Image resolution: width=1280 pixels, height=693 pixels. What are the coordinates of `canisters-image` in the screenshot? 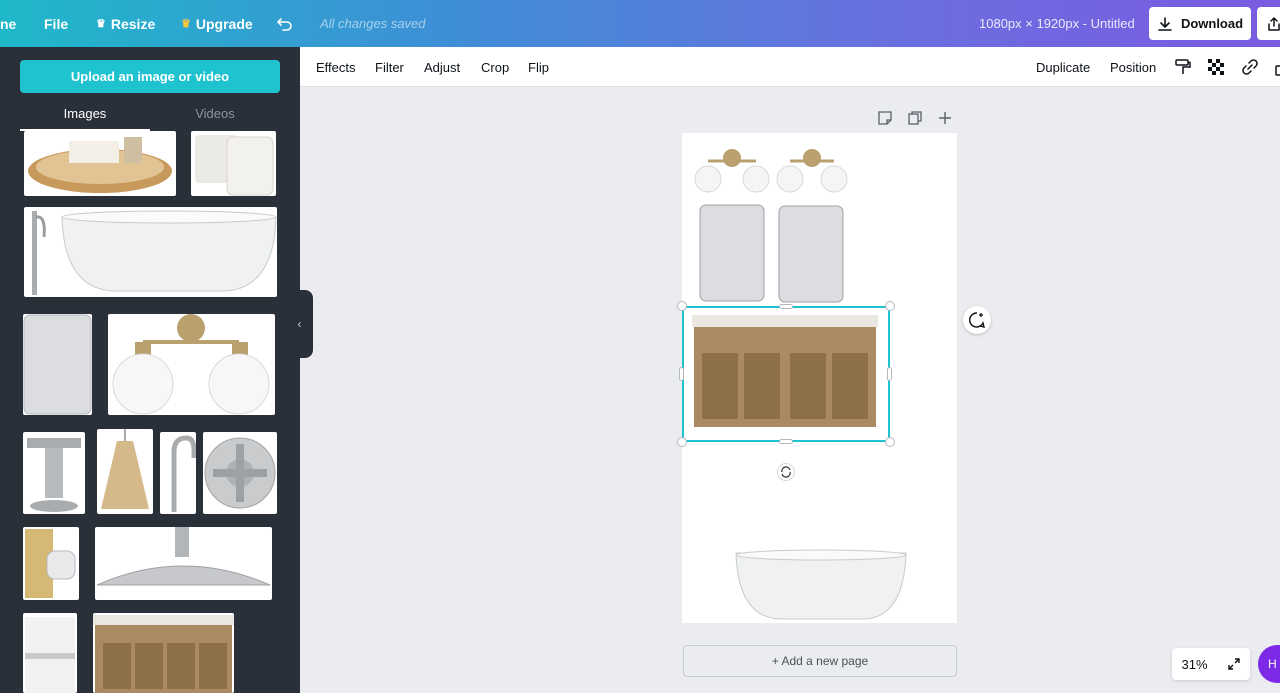 It's located at (234, 165).